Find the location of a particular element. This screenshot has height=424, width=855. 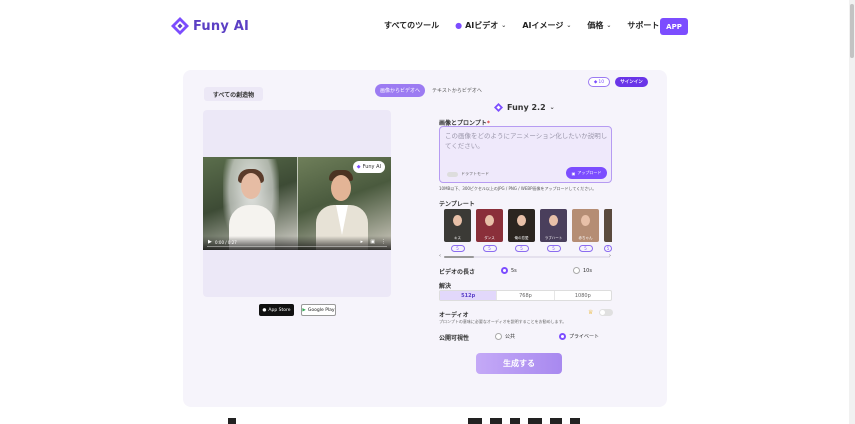

template-item: ダンス 5 is located at coordinates (489, 230).